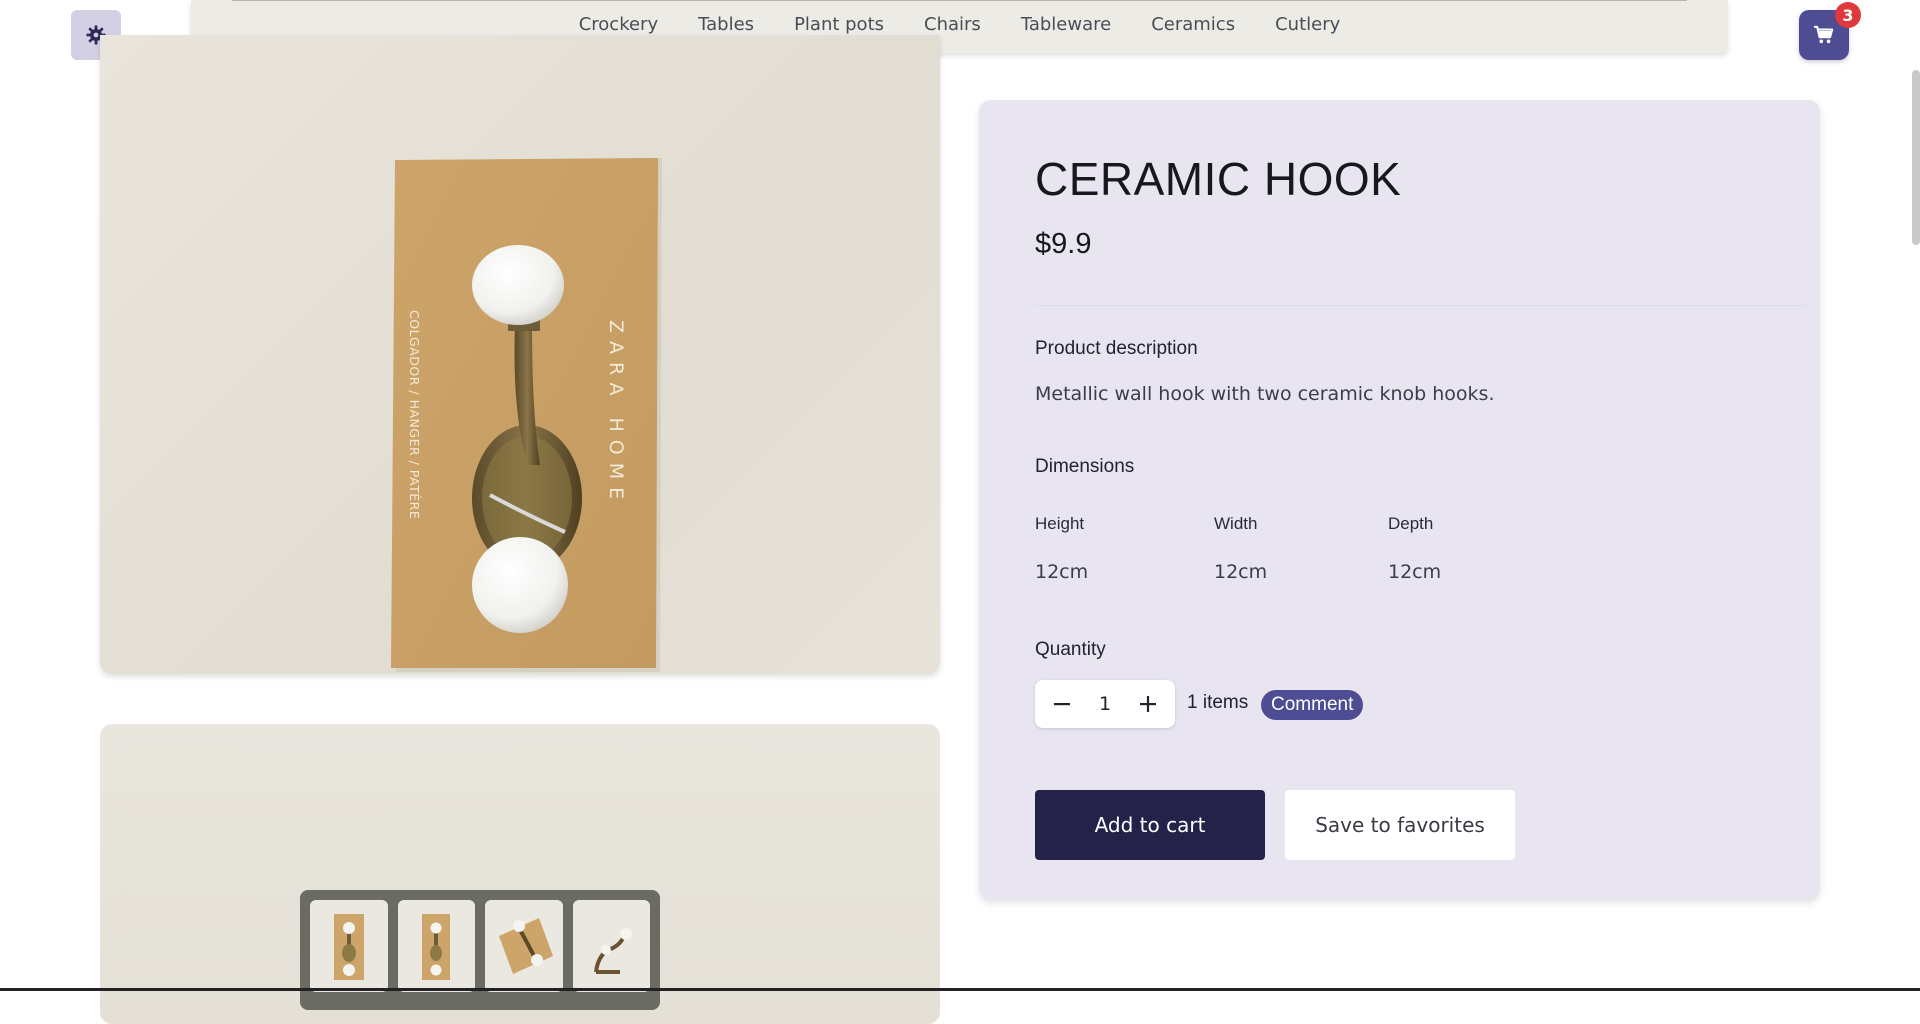  What do you see at coordinates (1241, 572) in the screenshot?
I see `width-value: 12cm` at bounding box center [1241, 572].